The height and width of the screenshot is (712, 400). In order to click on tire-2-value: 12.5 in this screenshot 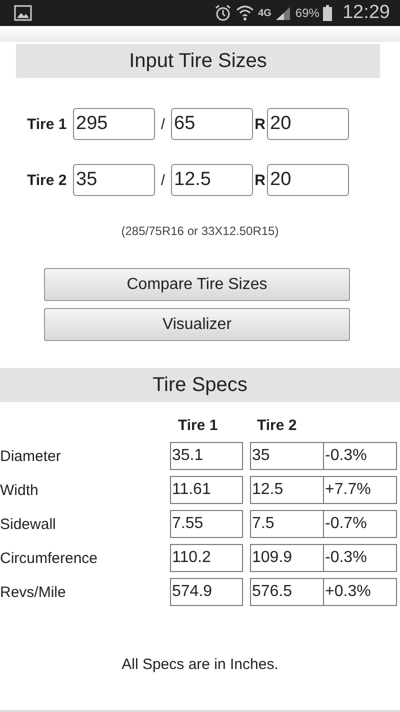, I will do `click(287, 490)`.